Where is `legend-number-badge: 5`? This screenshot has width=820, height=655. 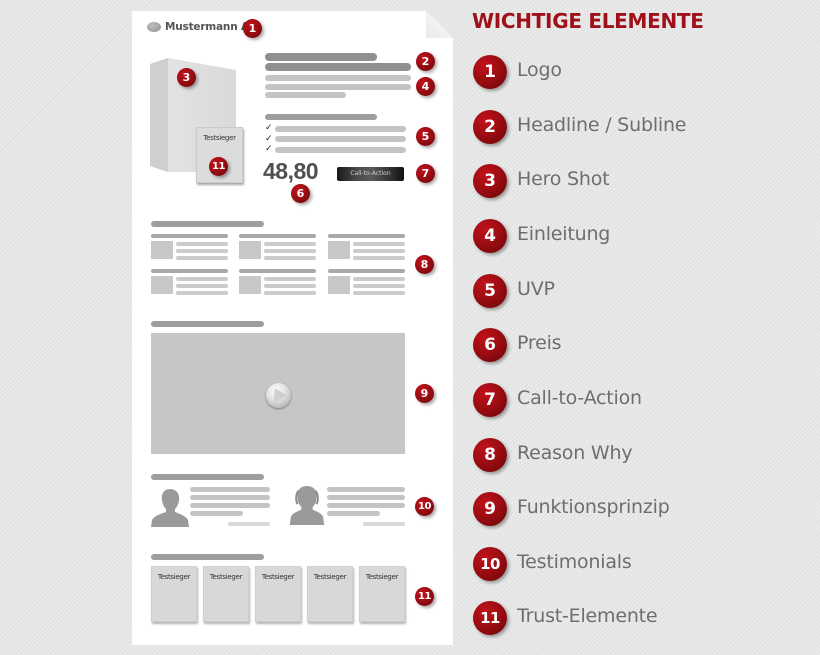 legend-number-badge: 5 is located at coordinates (490, 291).